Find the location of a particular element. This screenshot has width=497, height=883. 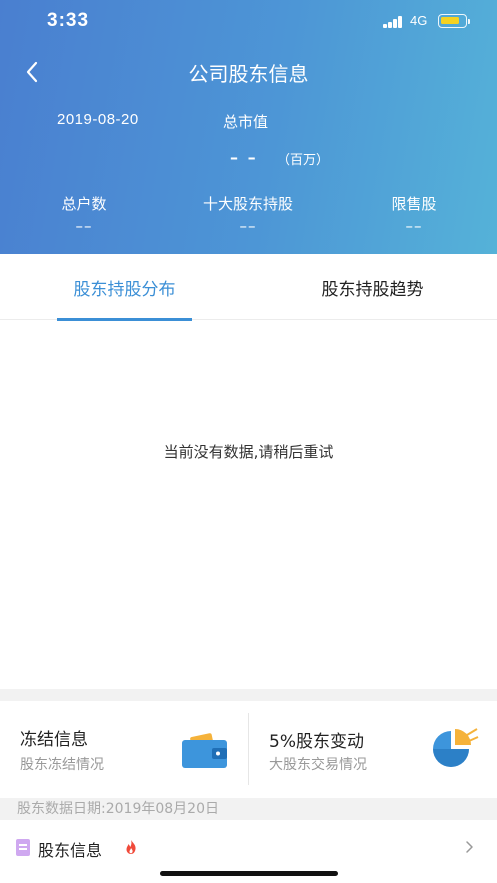

card-title: 5%股东变动 is located at coordinates (316, 742).